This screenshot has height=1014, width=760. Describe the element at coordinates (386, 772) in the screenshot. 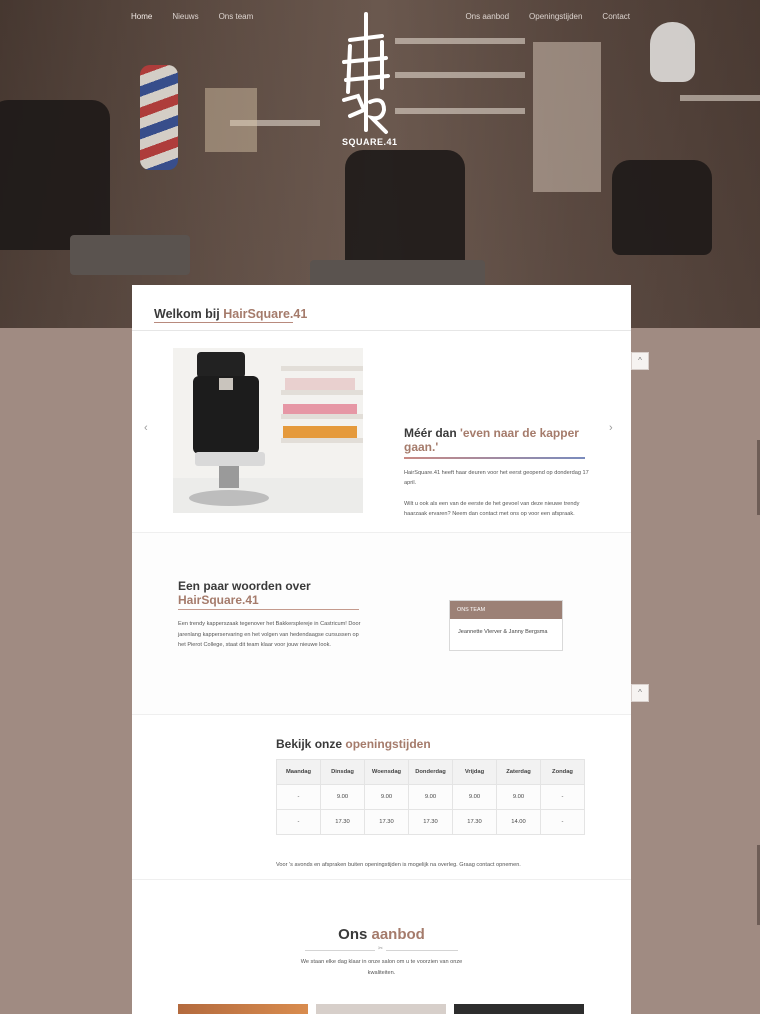

I see `table-header: Woensdag` at that location.